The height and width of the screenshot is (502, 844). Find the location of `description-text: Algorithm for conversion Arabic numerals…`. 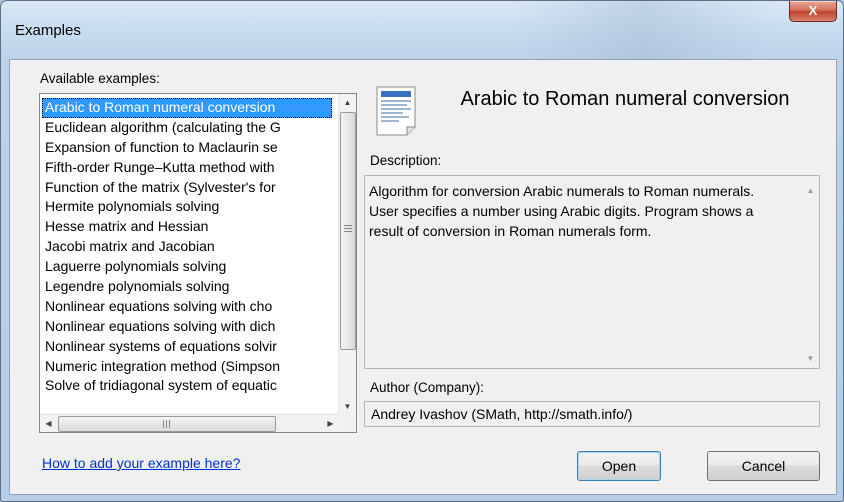

description-text: Algorithm for conversion Arabic numerals… is located at coordinates (562, 211).